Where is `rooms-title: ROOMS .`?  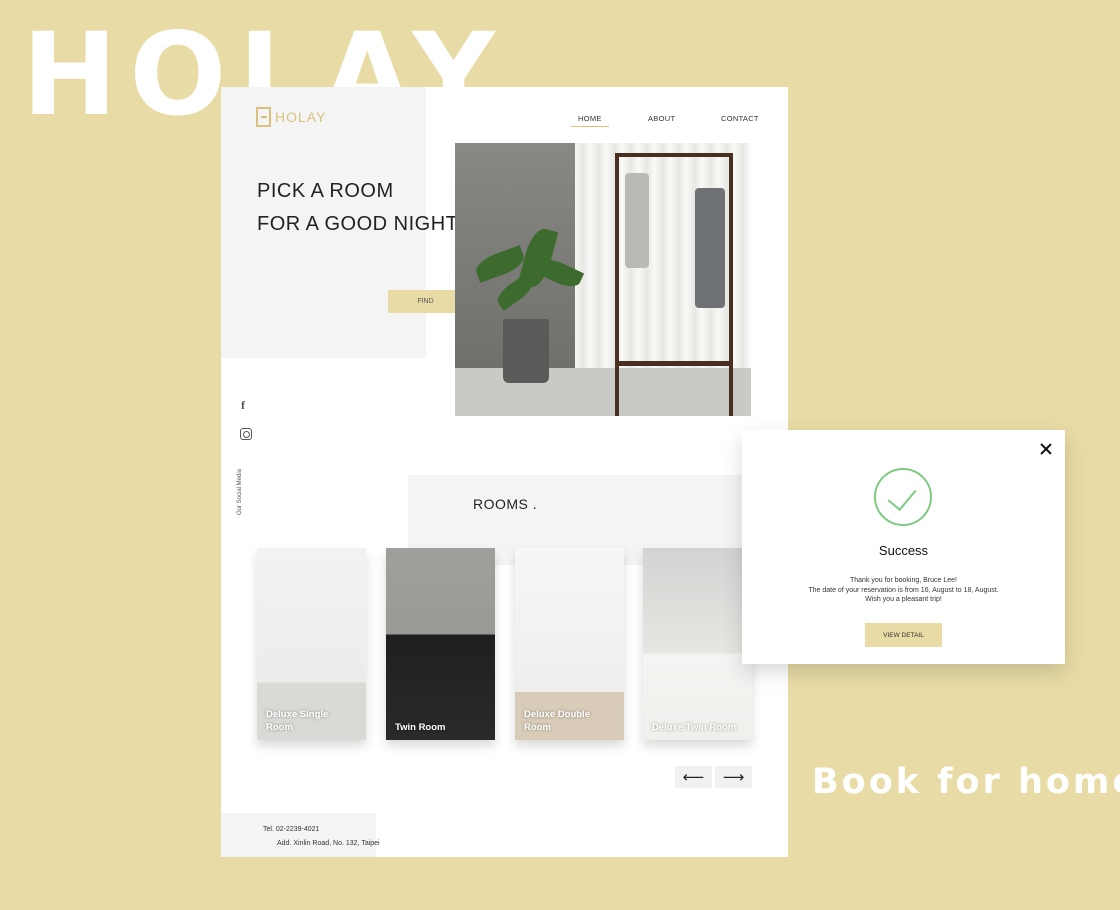 rooms-title: ROOMS . is located at coordinates (505, 504).